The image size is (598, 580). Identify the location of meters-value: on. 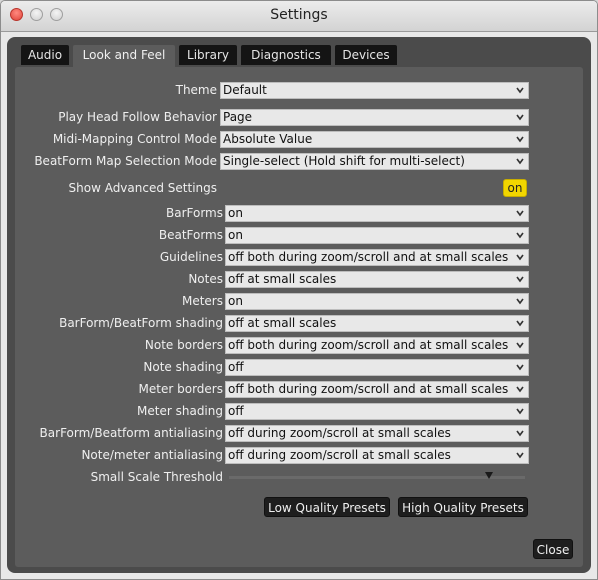
(235, 301).